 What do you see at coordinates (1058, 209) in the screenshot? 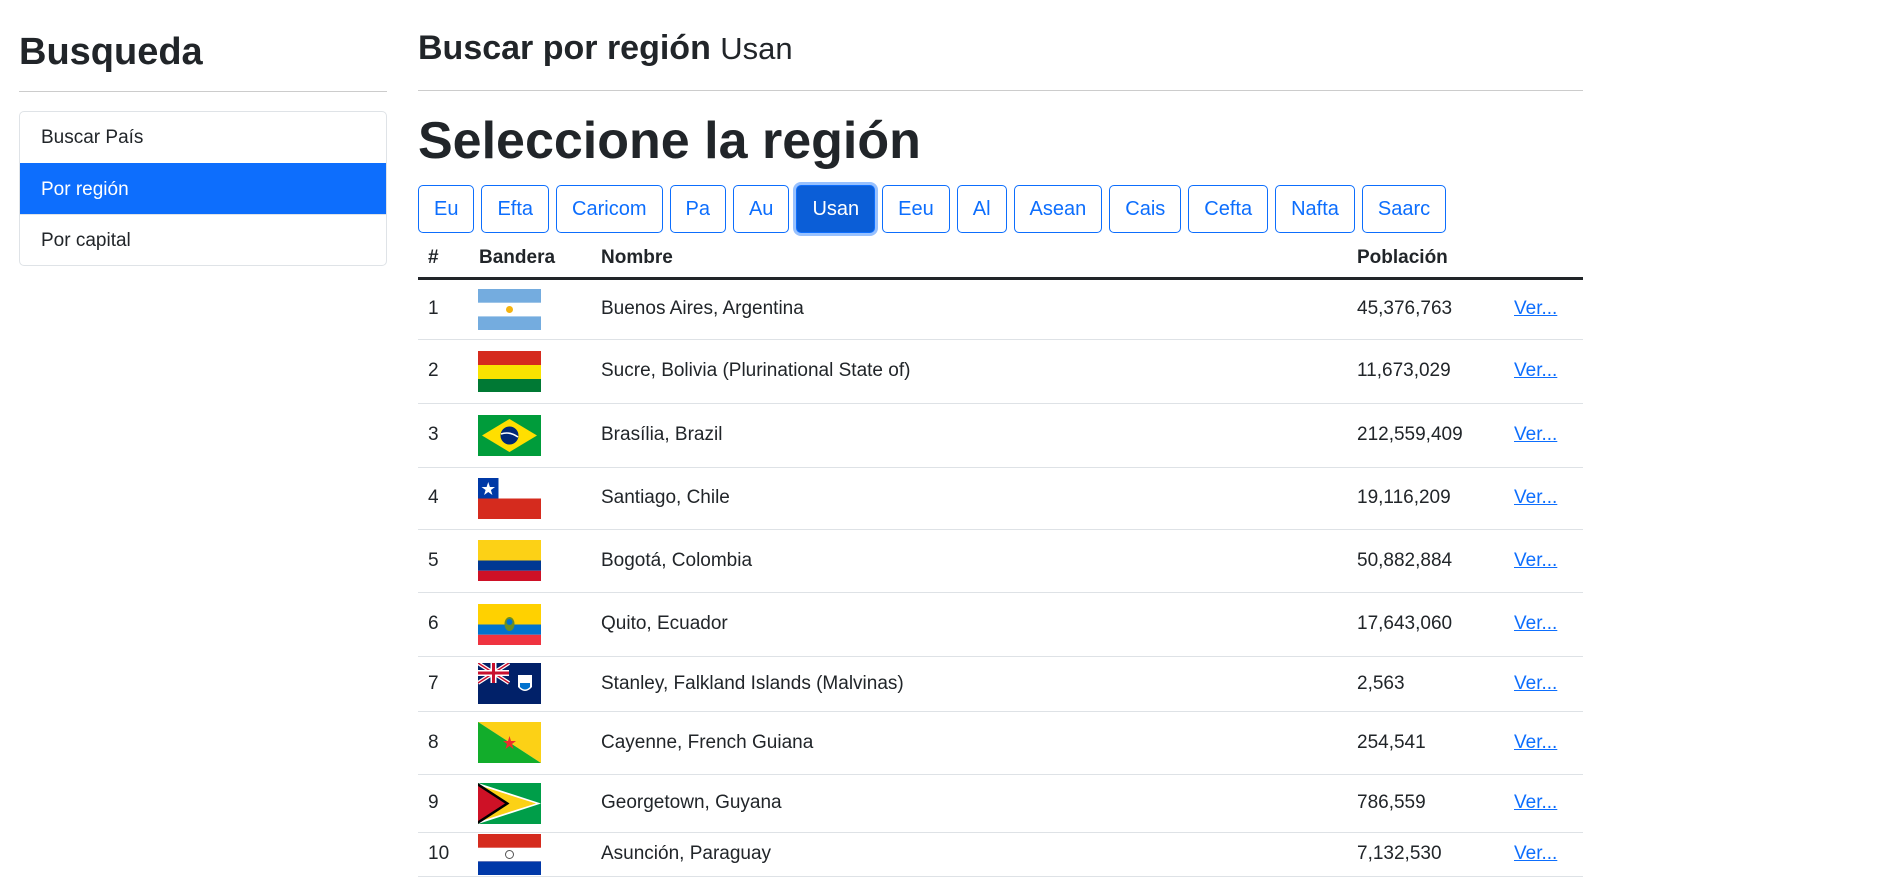
I see `region-button-asean: Asean` at bounding box center [1058, 209].